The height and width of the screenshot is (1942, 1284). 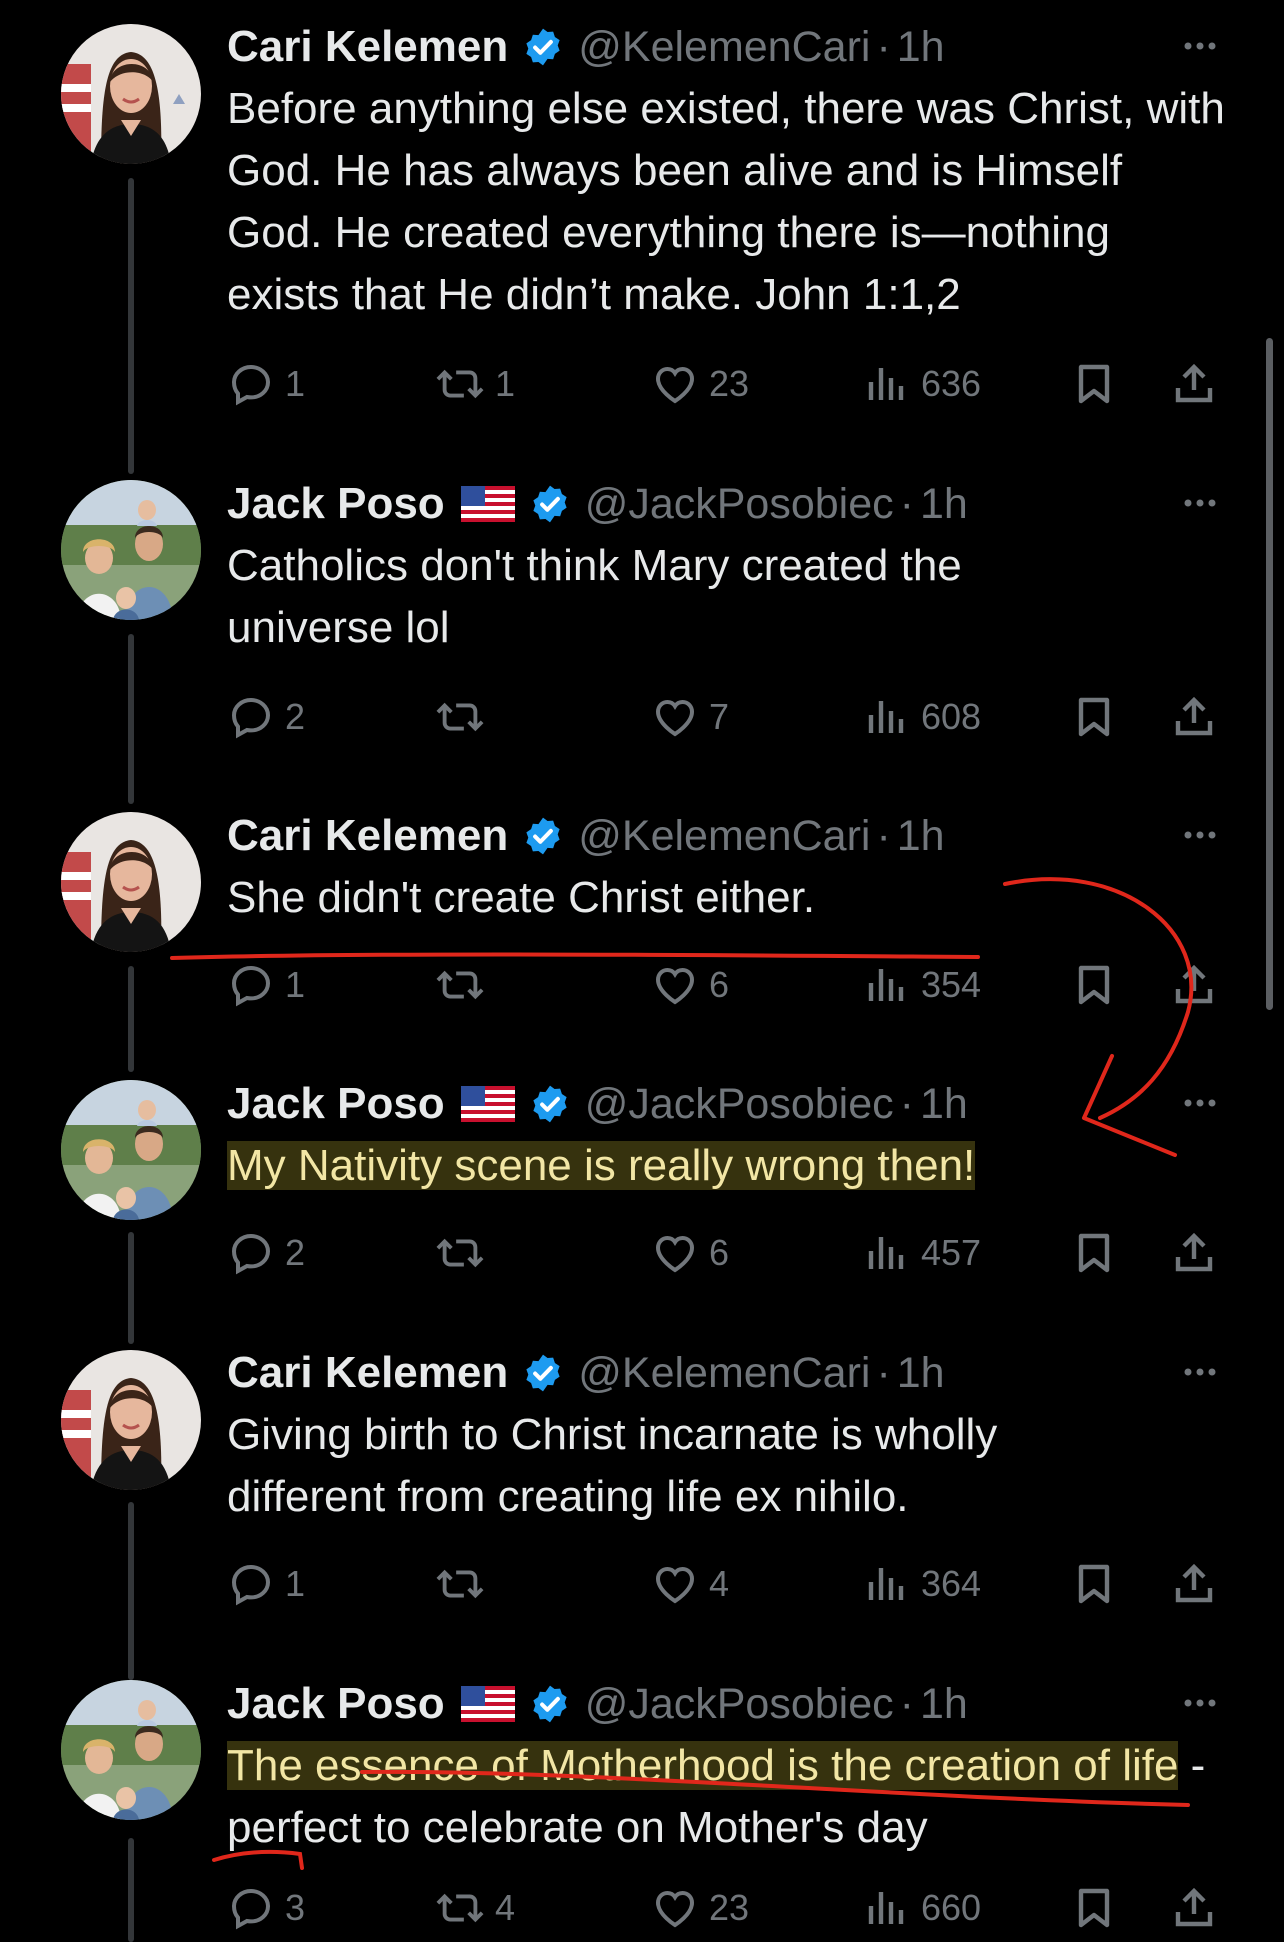 What do you see at coordinates (922, 1908) in the screenshot?
I see `views-button: 660` at bounding box center [922, 1908].